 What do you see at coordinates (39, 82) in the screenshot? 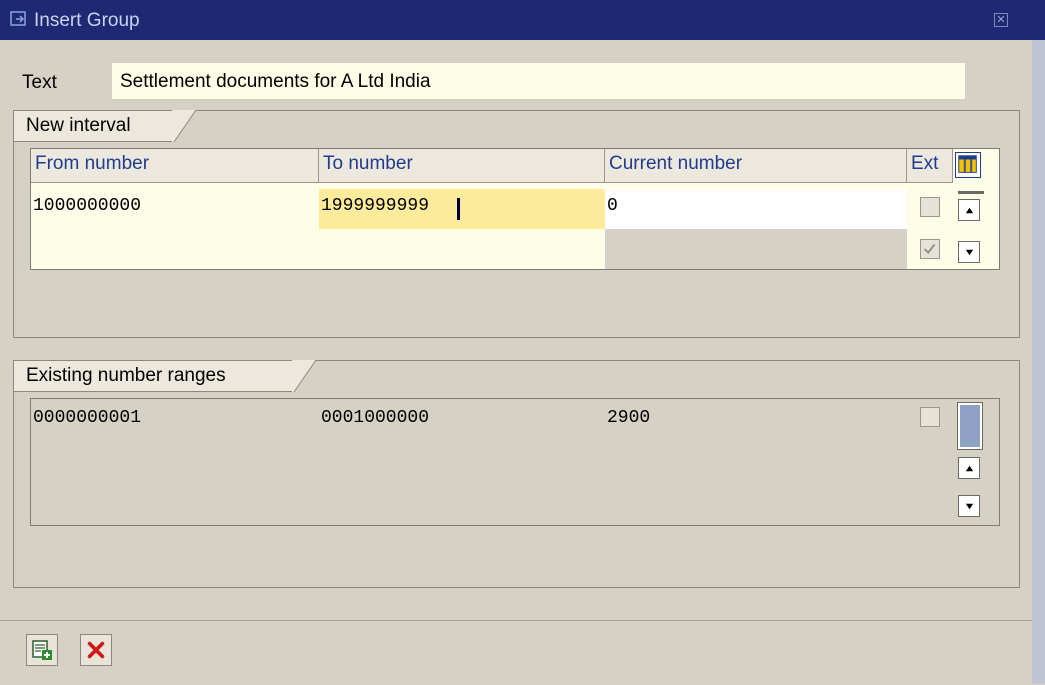
I see `text-label: Text` at bounding box center [39, 82].